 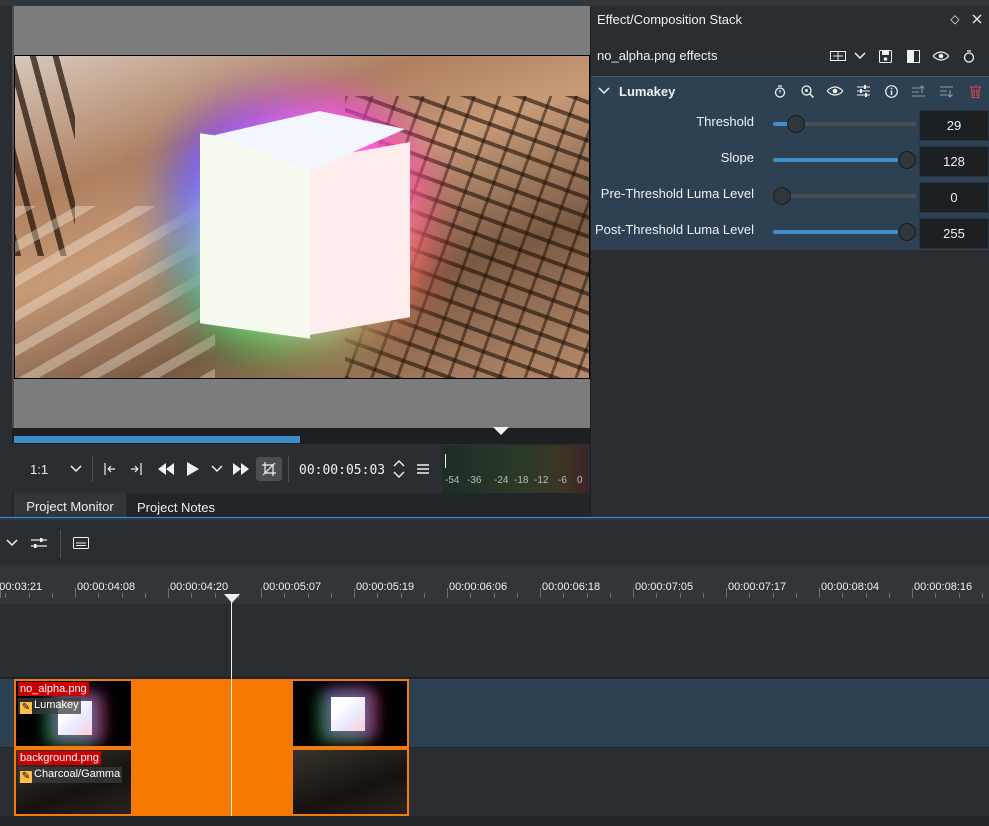 What do you see at coordinates (737, 157) in the screenshot?
I see `param-label-slope: Slope` at bounding box center [737, 157].